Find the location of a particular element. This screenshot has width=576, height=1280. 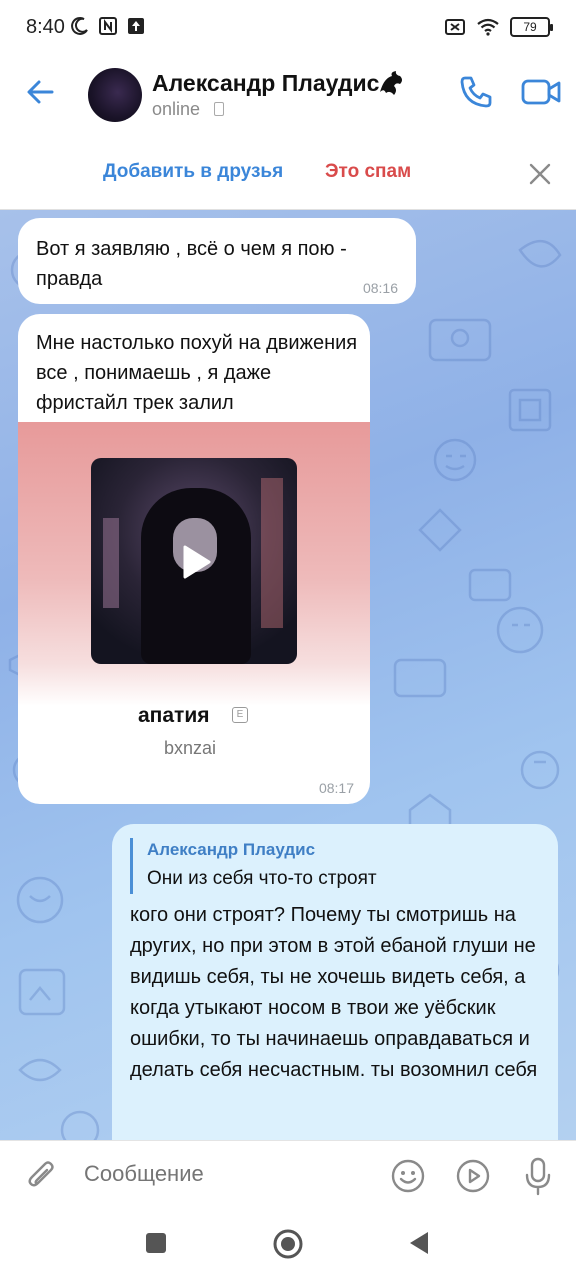

report-spam-button: Это спам is located at coordinates (368, 172).